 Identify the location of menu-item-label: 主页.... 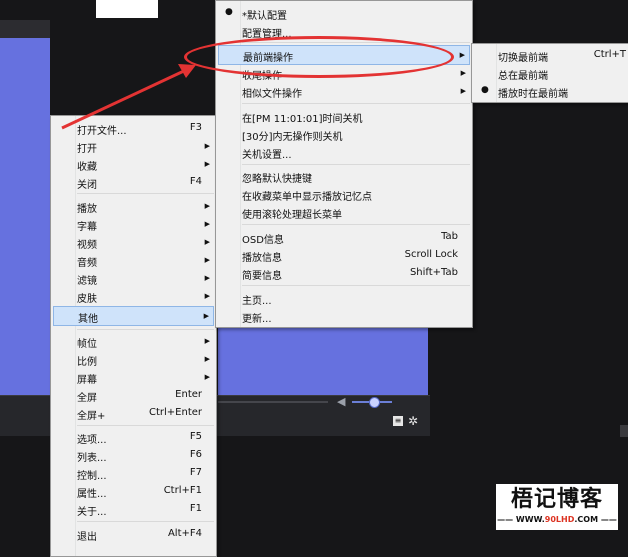
(257, 301).